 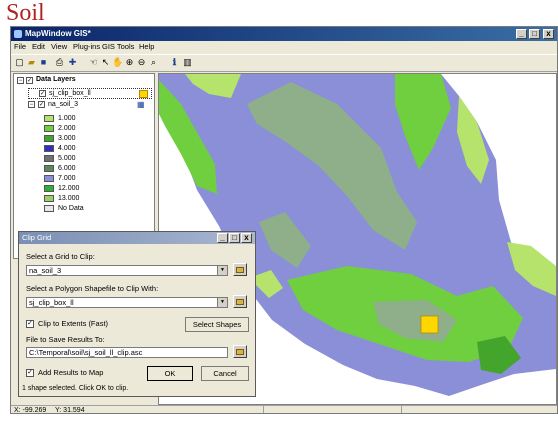 What do you see at coordinates (127, 302) in the screenshot?
I see `shapefile-select: sj_clip_box_ll ▼` at bounding box center [127, 302].